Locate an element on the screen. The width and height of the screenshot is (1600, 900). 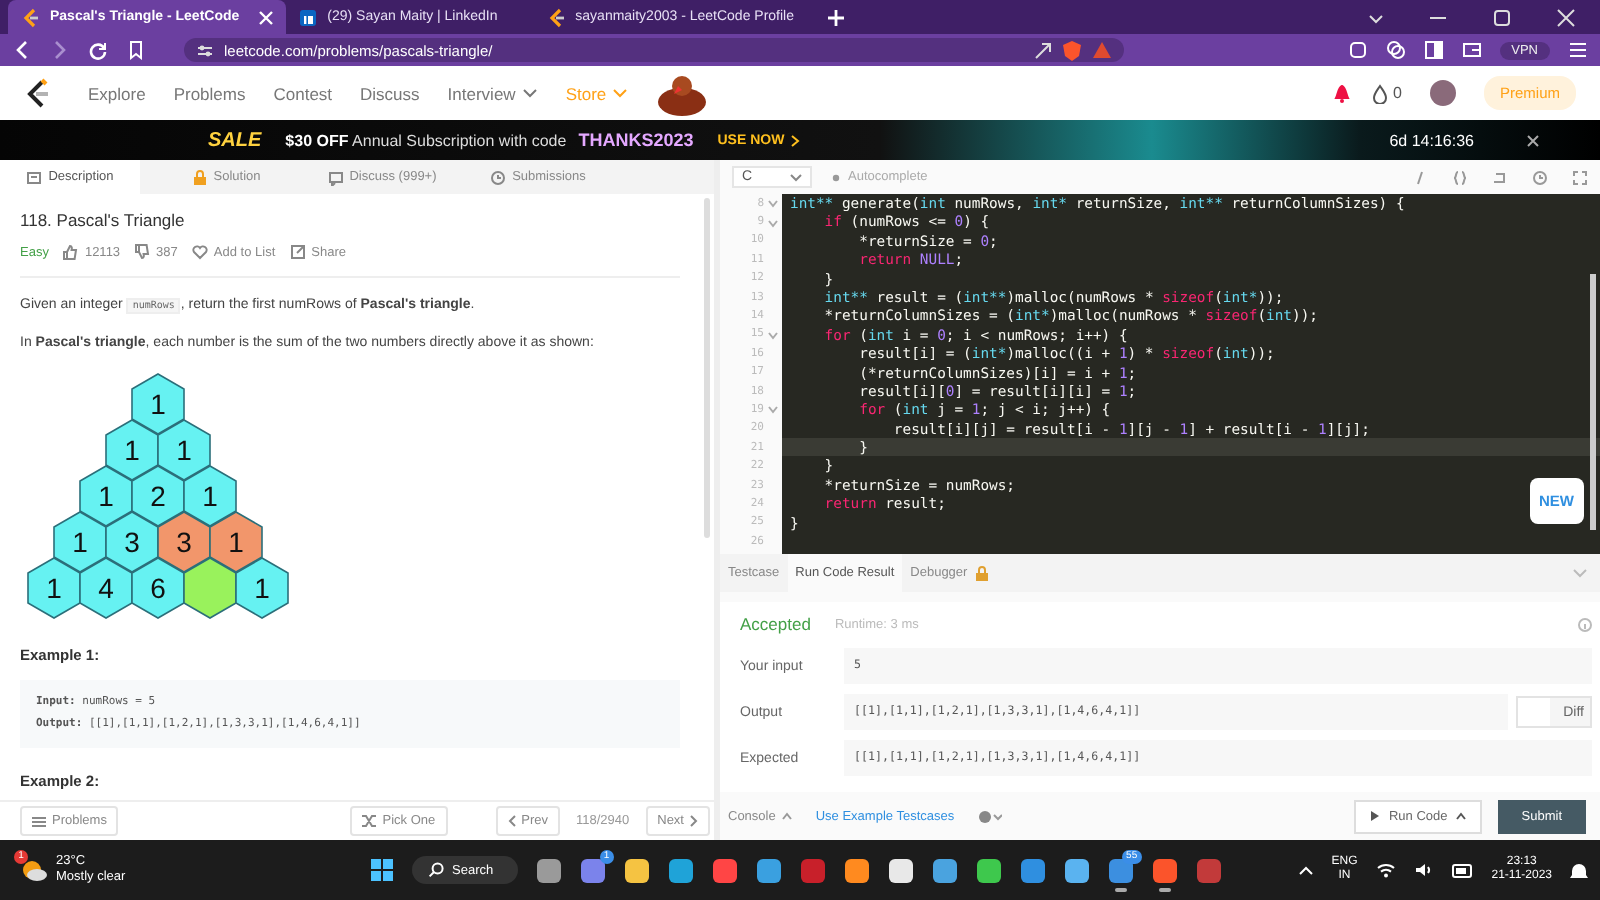
list-icon is located at coordinates (39, 821).